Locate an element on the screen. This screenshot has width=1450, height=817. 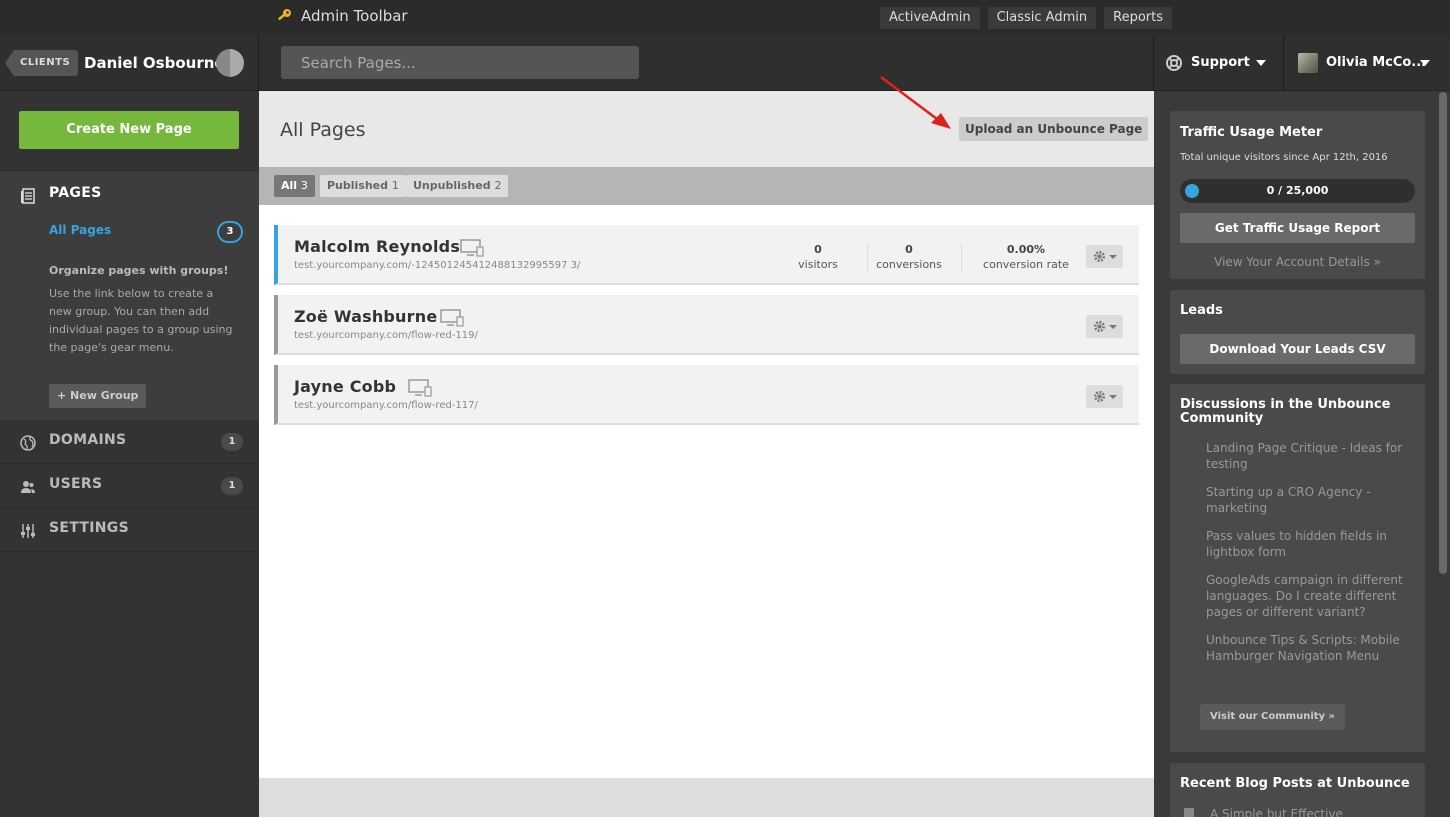
pages-label: PAGES is located at coordinates (75, 193).